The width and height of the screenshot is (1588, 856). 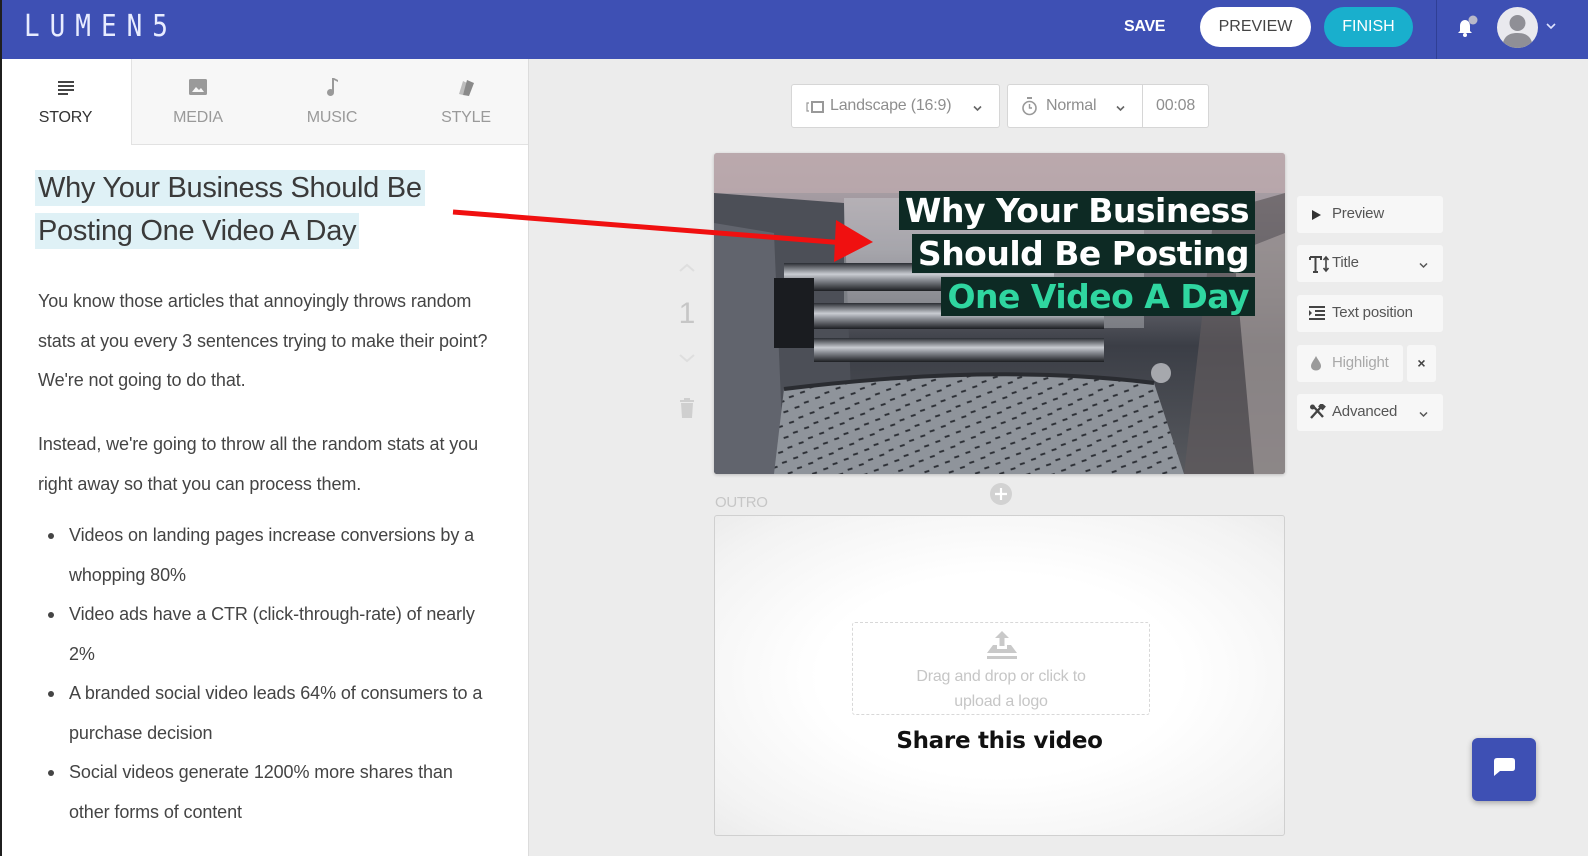 What do you see at coordinates (230, 188) in the screenshot?
I see `title-line-1: Why Your Business Should Be` at bounding box center [230, 188].